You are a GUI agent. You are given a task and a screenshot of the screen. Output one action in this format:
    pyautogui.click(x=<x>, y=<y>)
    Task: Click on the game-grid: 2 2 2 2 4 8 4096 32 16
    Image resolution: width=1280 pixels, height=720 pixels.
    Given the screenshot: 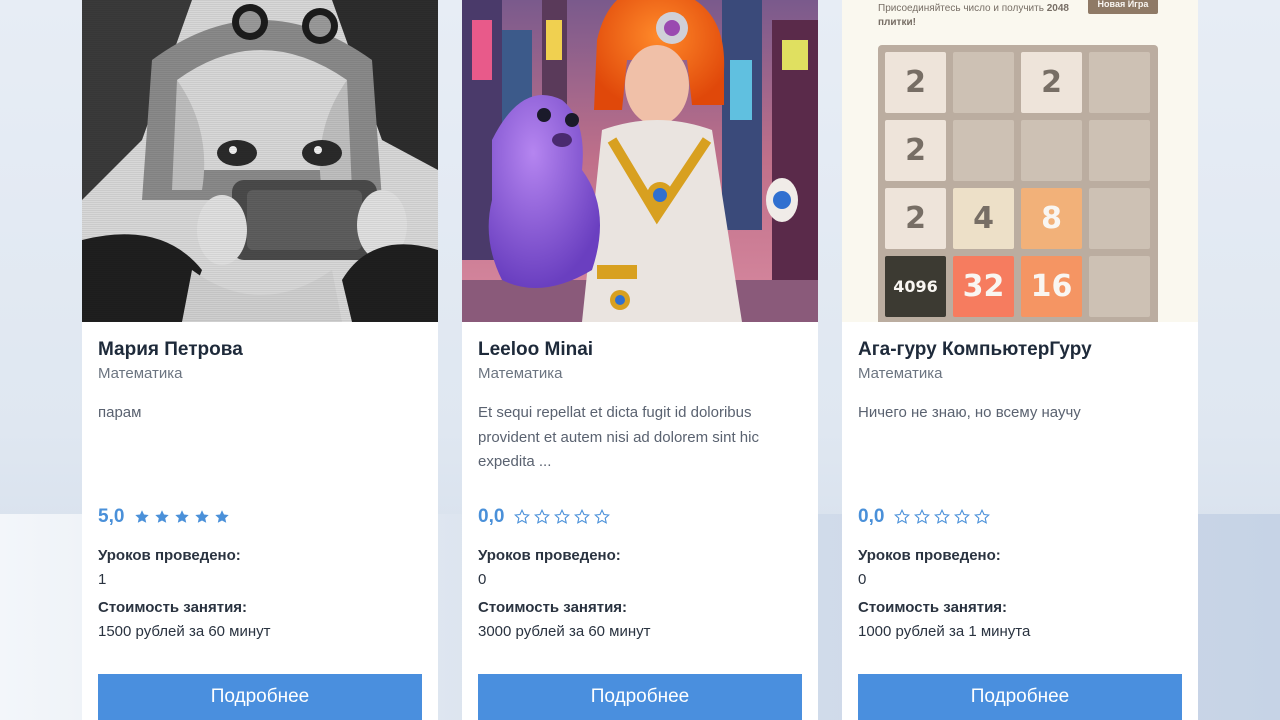 What is the action you would take?
    pyautogui.click(x=1018, y=183)
    